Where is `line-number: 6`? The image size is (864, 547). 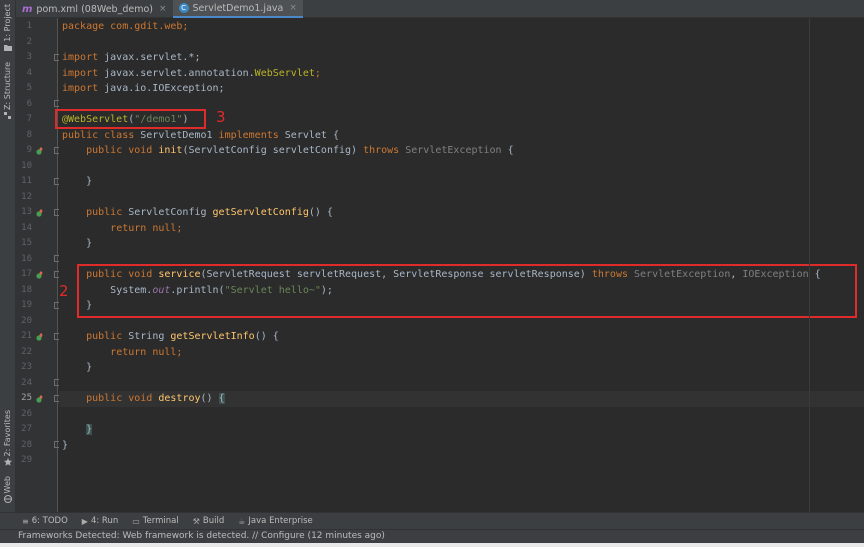
line-number: 6 is located at coordinates (29, 103).